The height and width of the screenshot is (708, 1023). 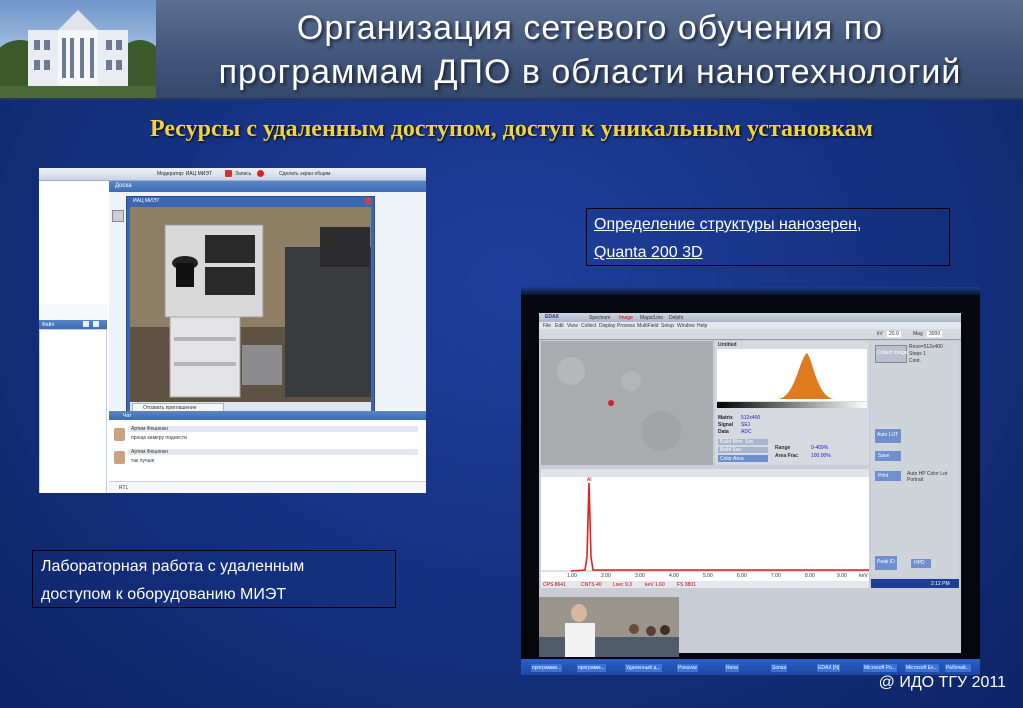 I want to click on video-window: ИАЦ МИЭТ Отозвать приглашение, so click(x=250, y=304).